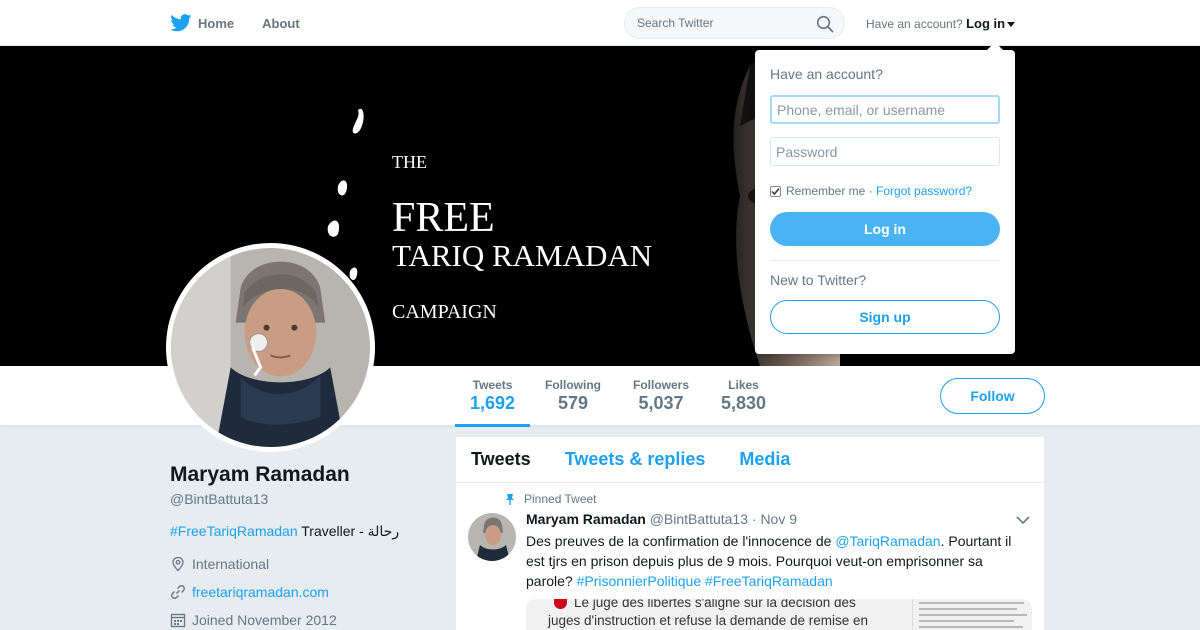 This screenshot has height=630, width=1200. What do you see at coordinates (774, 519) in the screenshot?
I see `tweet-date: · Nov 9` at bounding box center [774, 519].